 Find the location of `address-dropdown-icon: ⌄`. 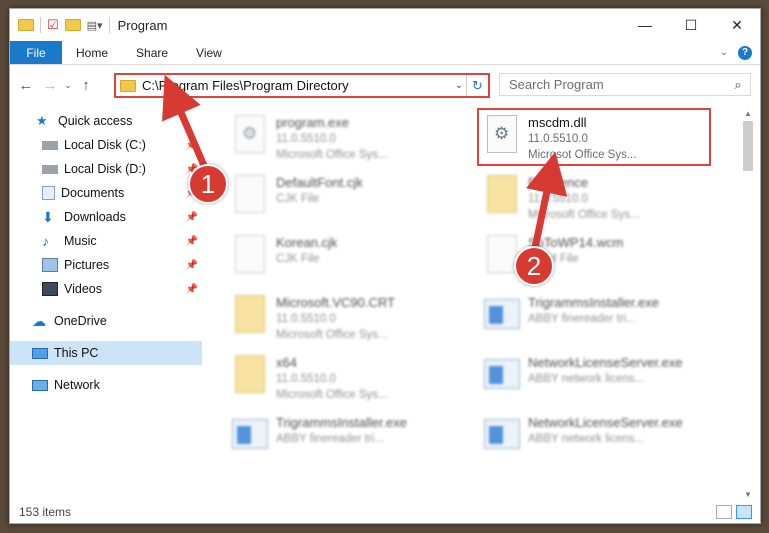

address-dropdown-icon: ⌄ is located at coordinates (459, 85).